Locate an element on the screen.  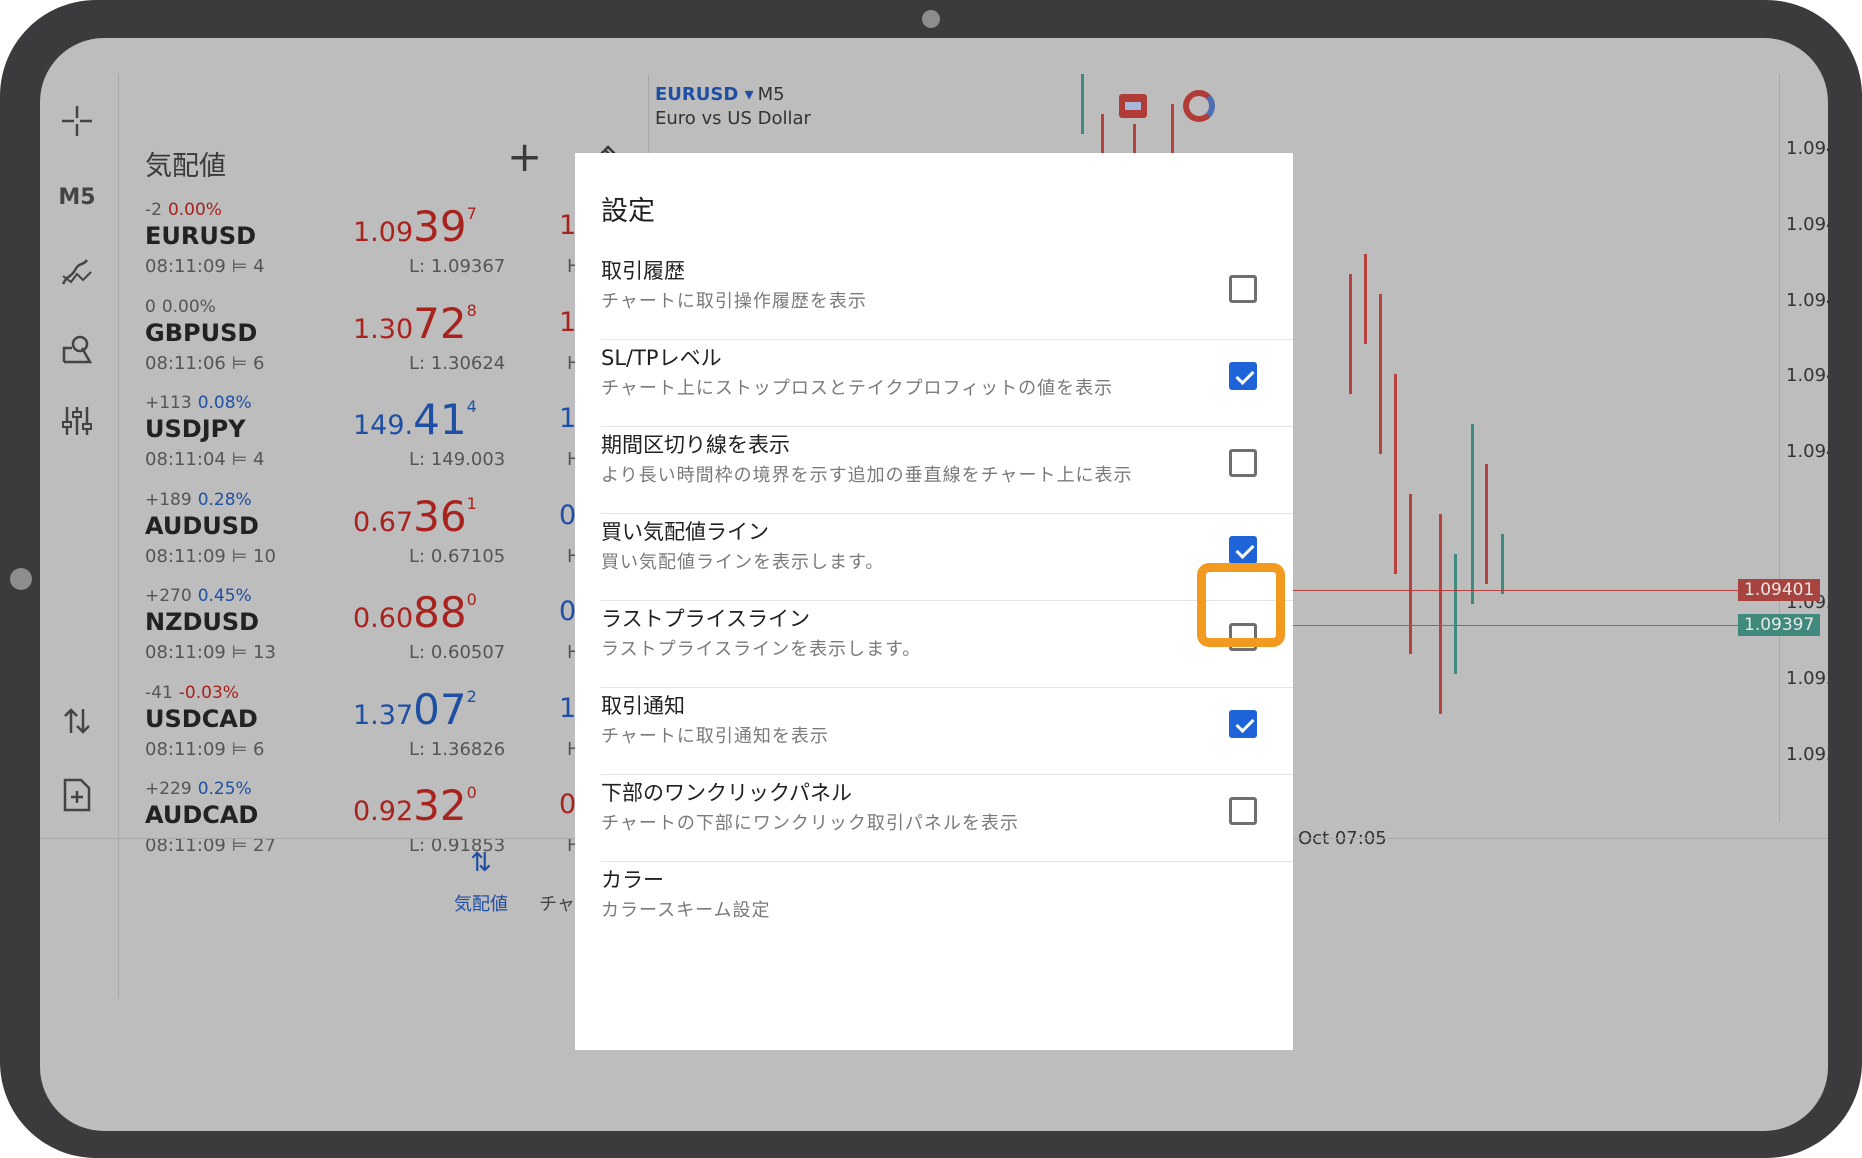
quote-low: L: 1.09367 is located at coordinates (457, 266).